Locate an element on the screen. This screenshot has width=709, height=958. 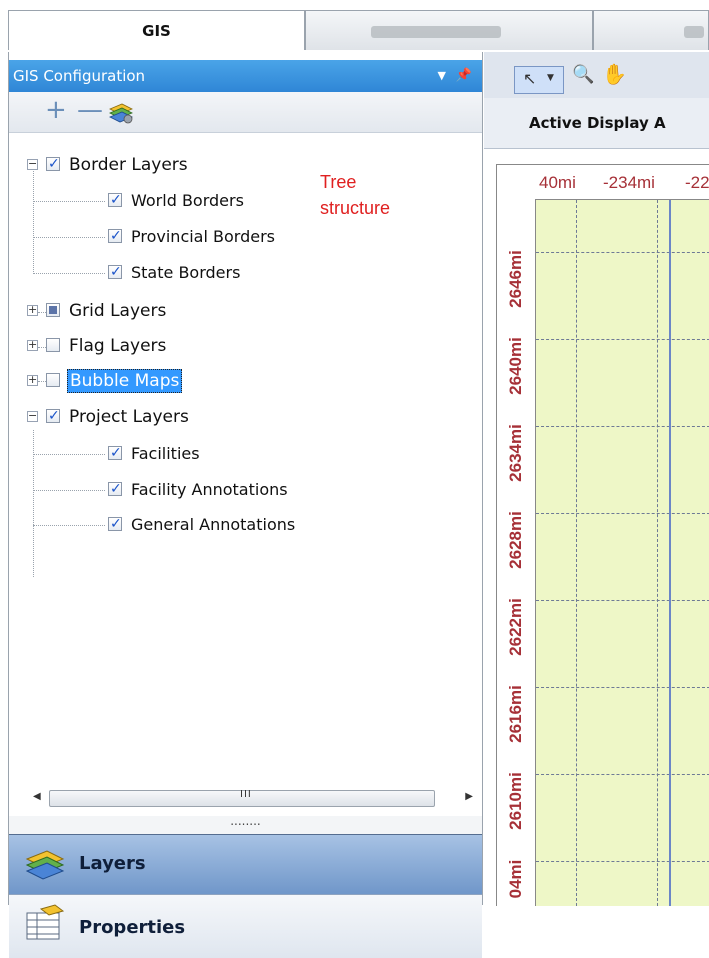
border-line is located at coordinates (670, 553).